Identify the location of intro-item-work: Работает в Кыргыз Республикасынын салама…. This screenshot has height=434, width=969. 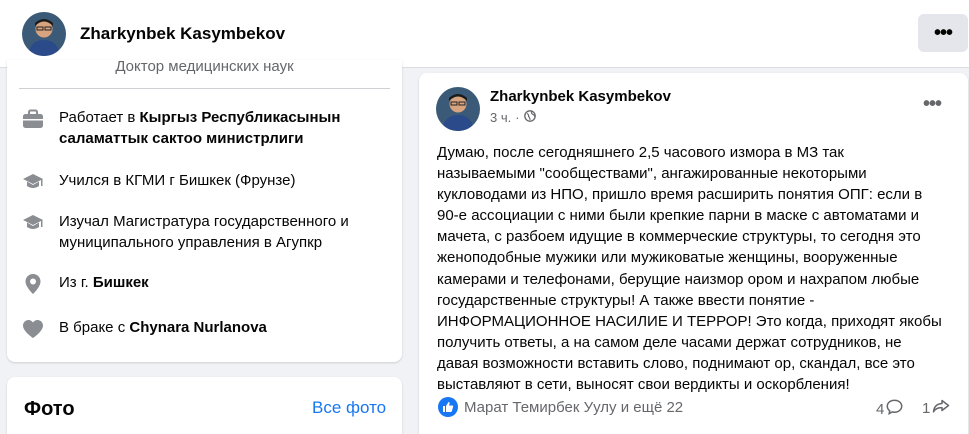
(200, 128).